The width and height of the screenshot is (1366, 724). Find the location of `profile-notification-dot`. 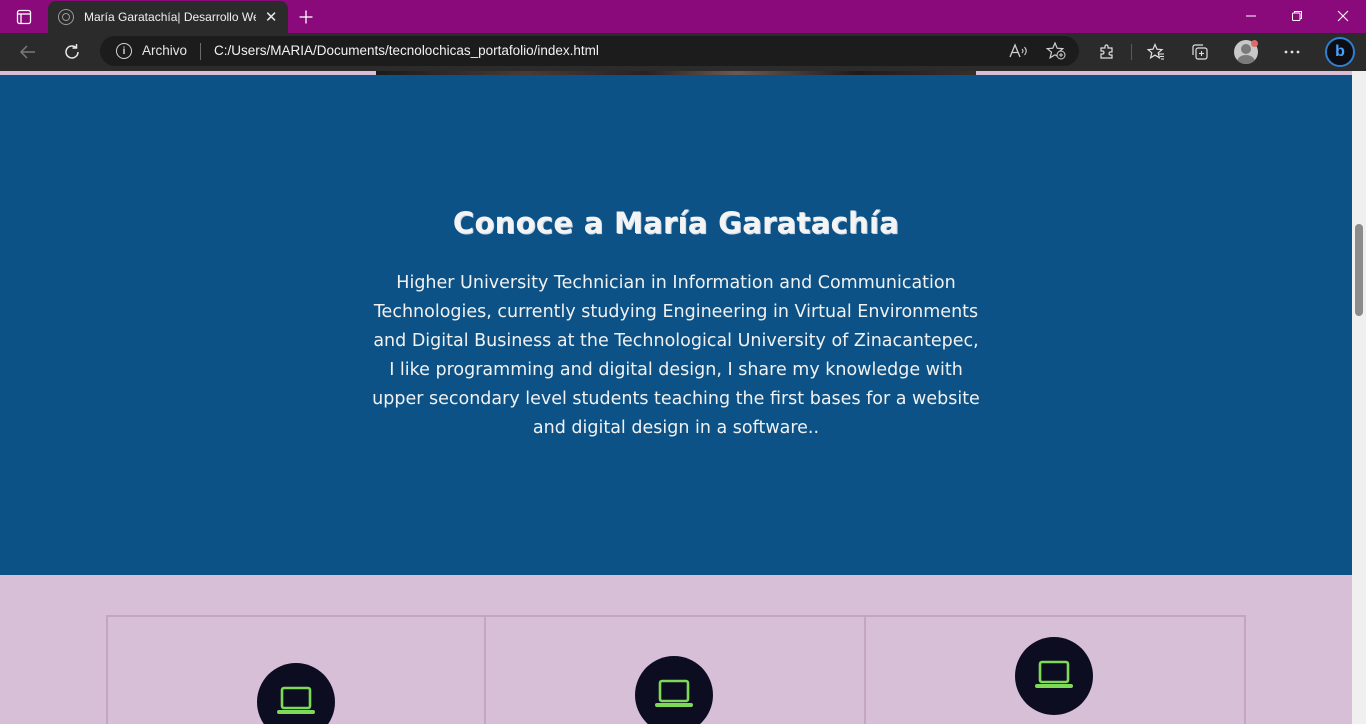

profile-notification-dot is located at coordinates (1254, 43).